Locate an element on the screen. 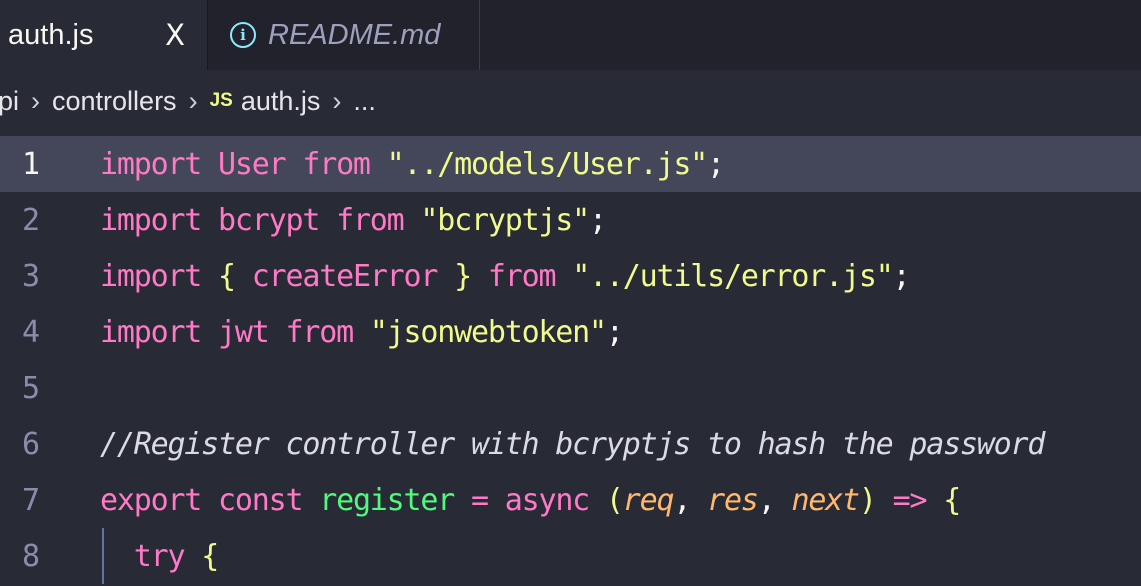 The height and width of the screenshot is (586, 1141). tab-bar: auth.js X i README.md is located at coordinates (570, 35).